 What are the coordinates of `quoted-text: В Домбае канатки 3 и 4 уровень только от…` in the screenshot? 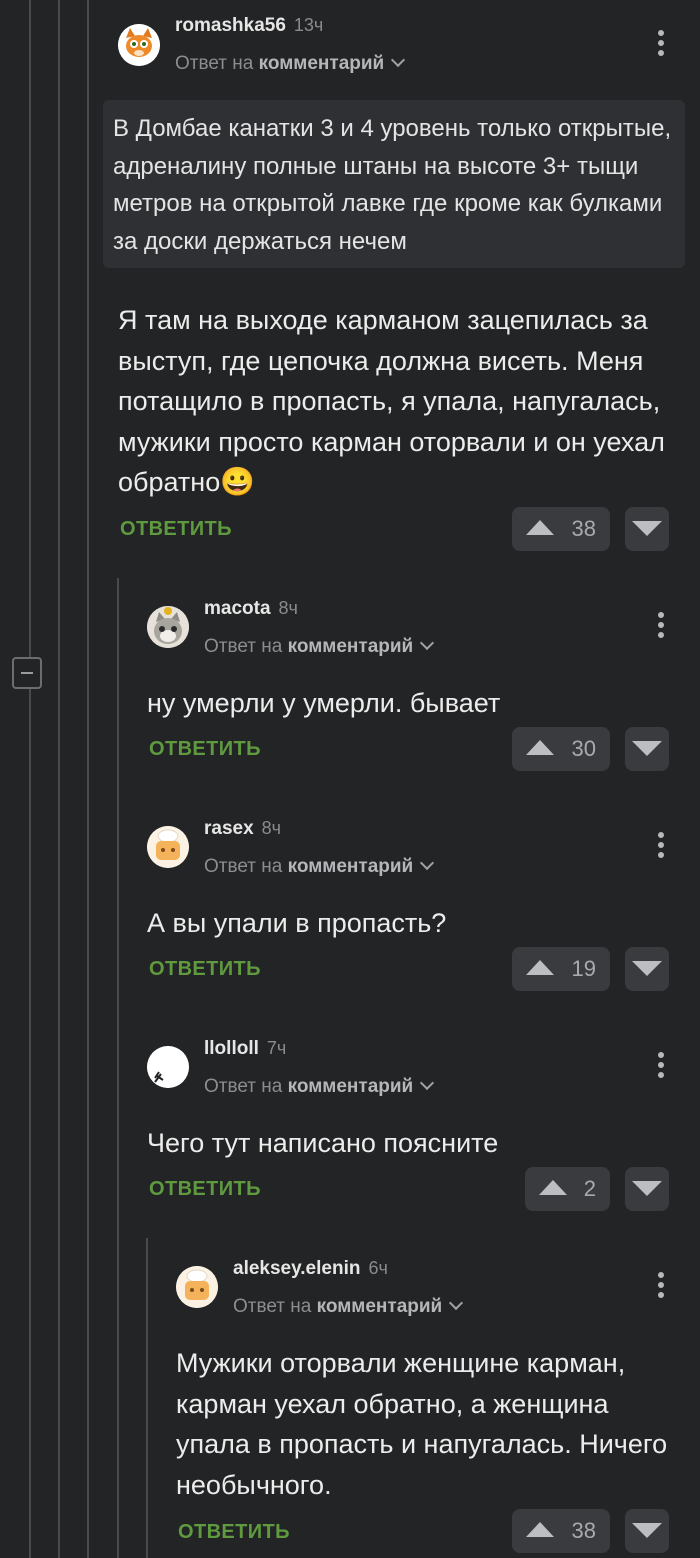 It's located at (394, 184).